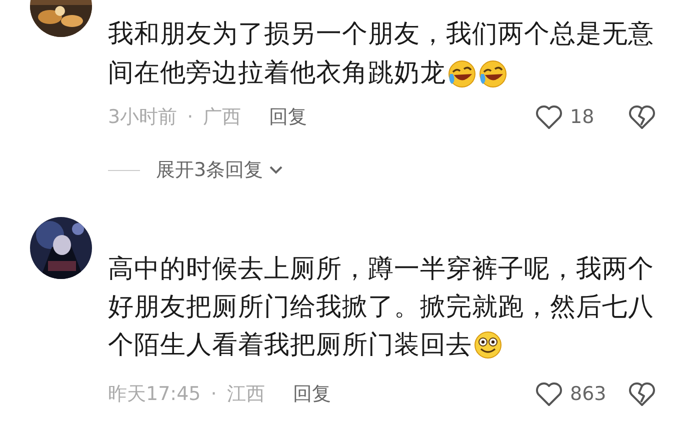  I want to click on chevron-down-icon, so click(276, 170).